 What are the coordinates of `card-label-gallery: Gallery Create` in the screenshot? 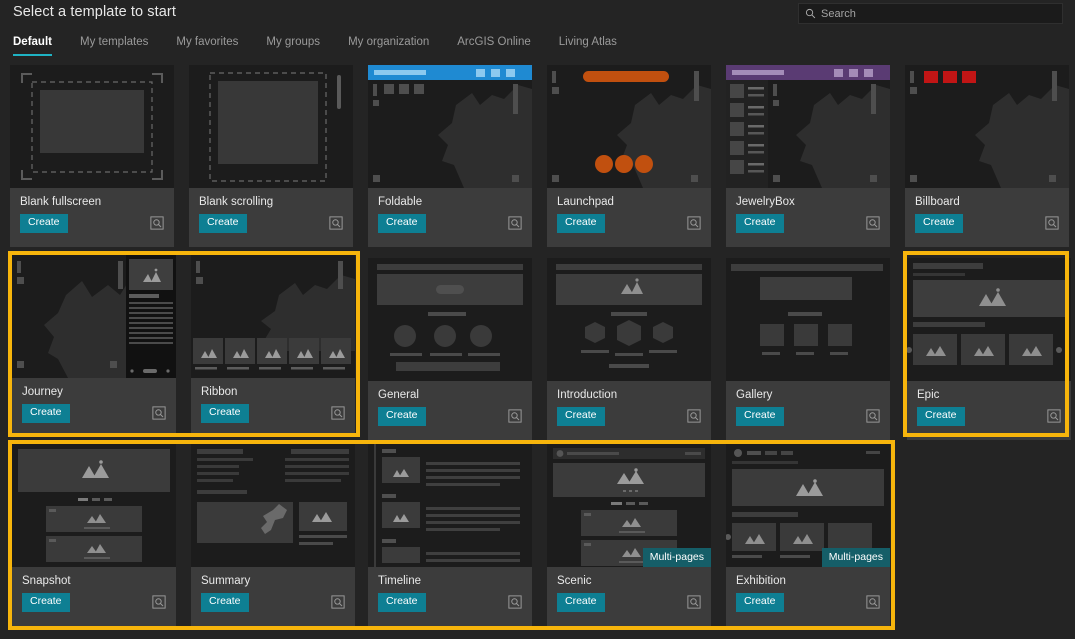 It's located at (808, 410).